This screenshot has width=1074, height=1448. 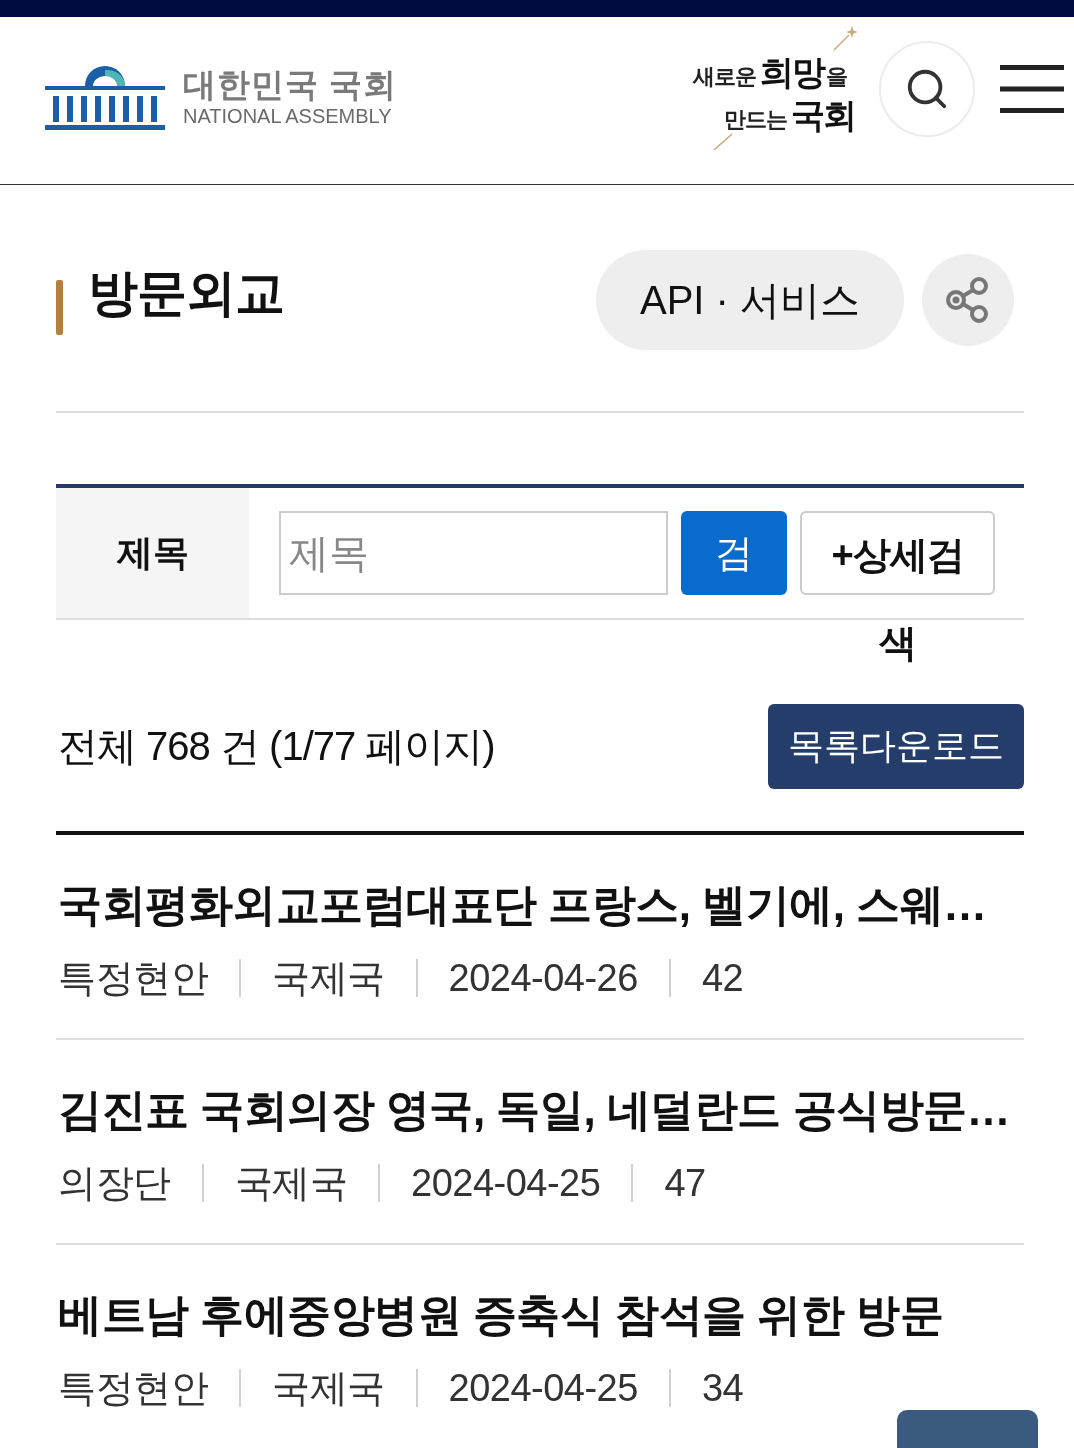 What do you see at coordinates (968, 300) in the screenshot?
I see `share-icon` at bounding box center [968, 300].